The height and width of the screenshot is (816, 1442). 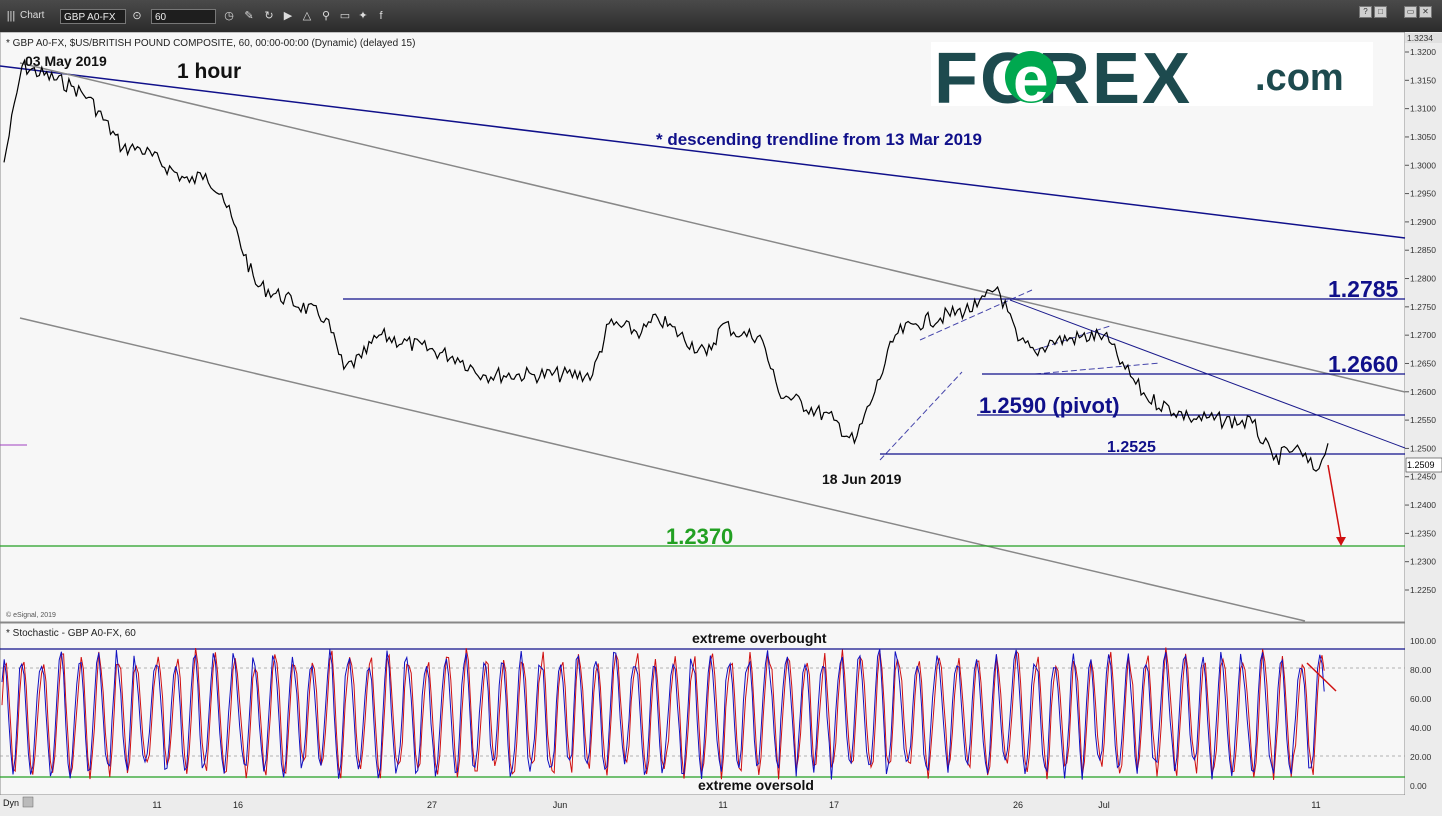 I want to click on time-tick-label: 16, so click(x=238, y=805).